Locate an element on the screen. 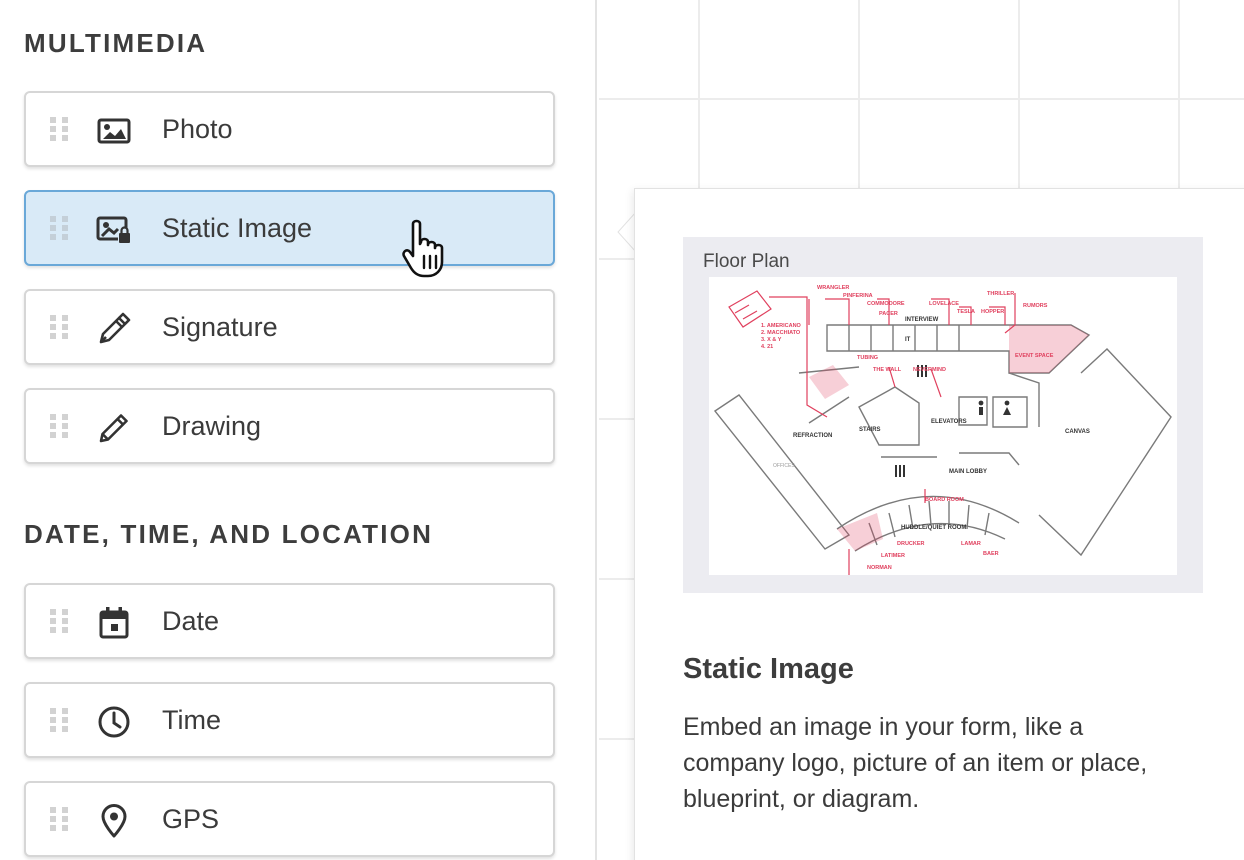 The image size is (1244, 860). svg-text: 2. MACCHIATO is located at coordinates (781, 333).